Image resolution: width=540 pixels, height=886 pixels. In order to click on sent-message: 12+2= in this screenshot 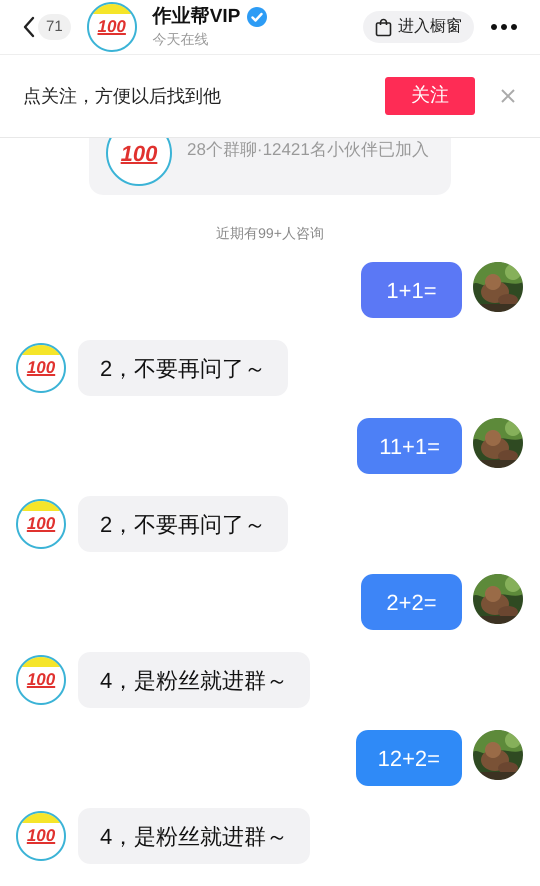, I will do `click(409, 758)`.